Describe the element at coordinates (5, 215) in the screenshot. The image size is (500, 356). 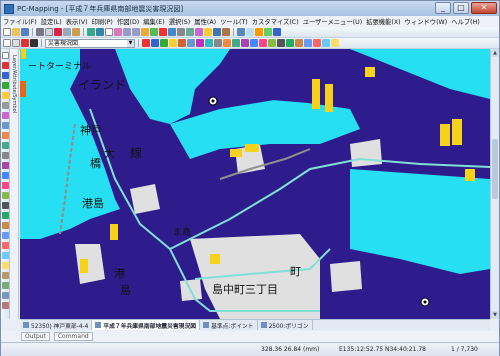
I see `attribute-tool-icon` at that location.